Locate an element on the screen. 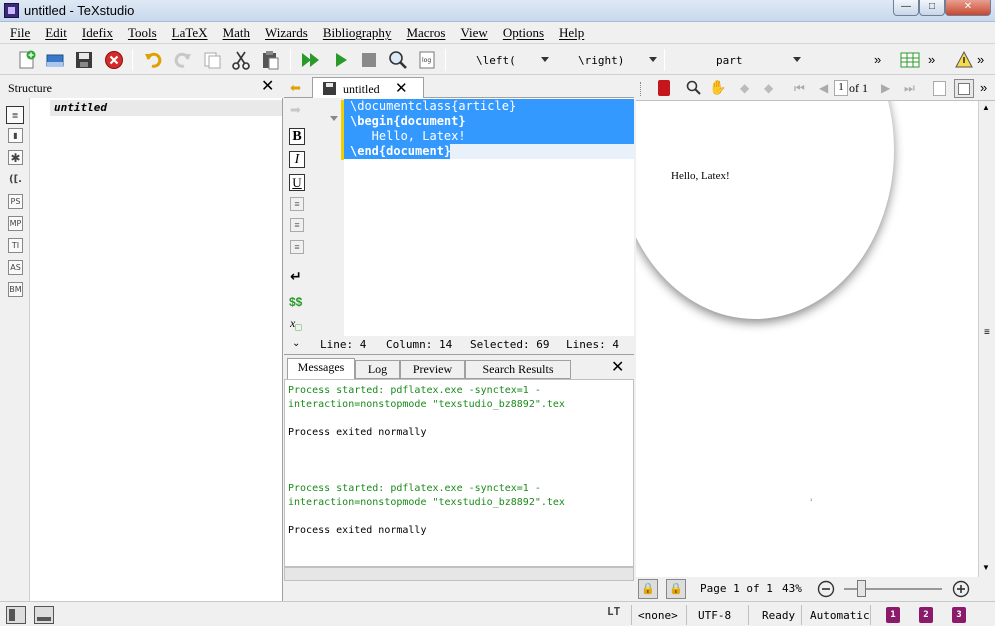  tab-log: Log is located at coordinates (377, 369).